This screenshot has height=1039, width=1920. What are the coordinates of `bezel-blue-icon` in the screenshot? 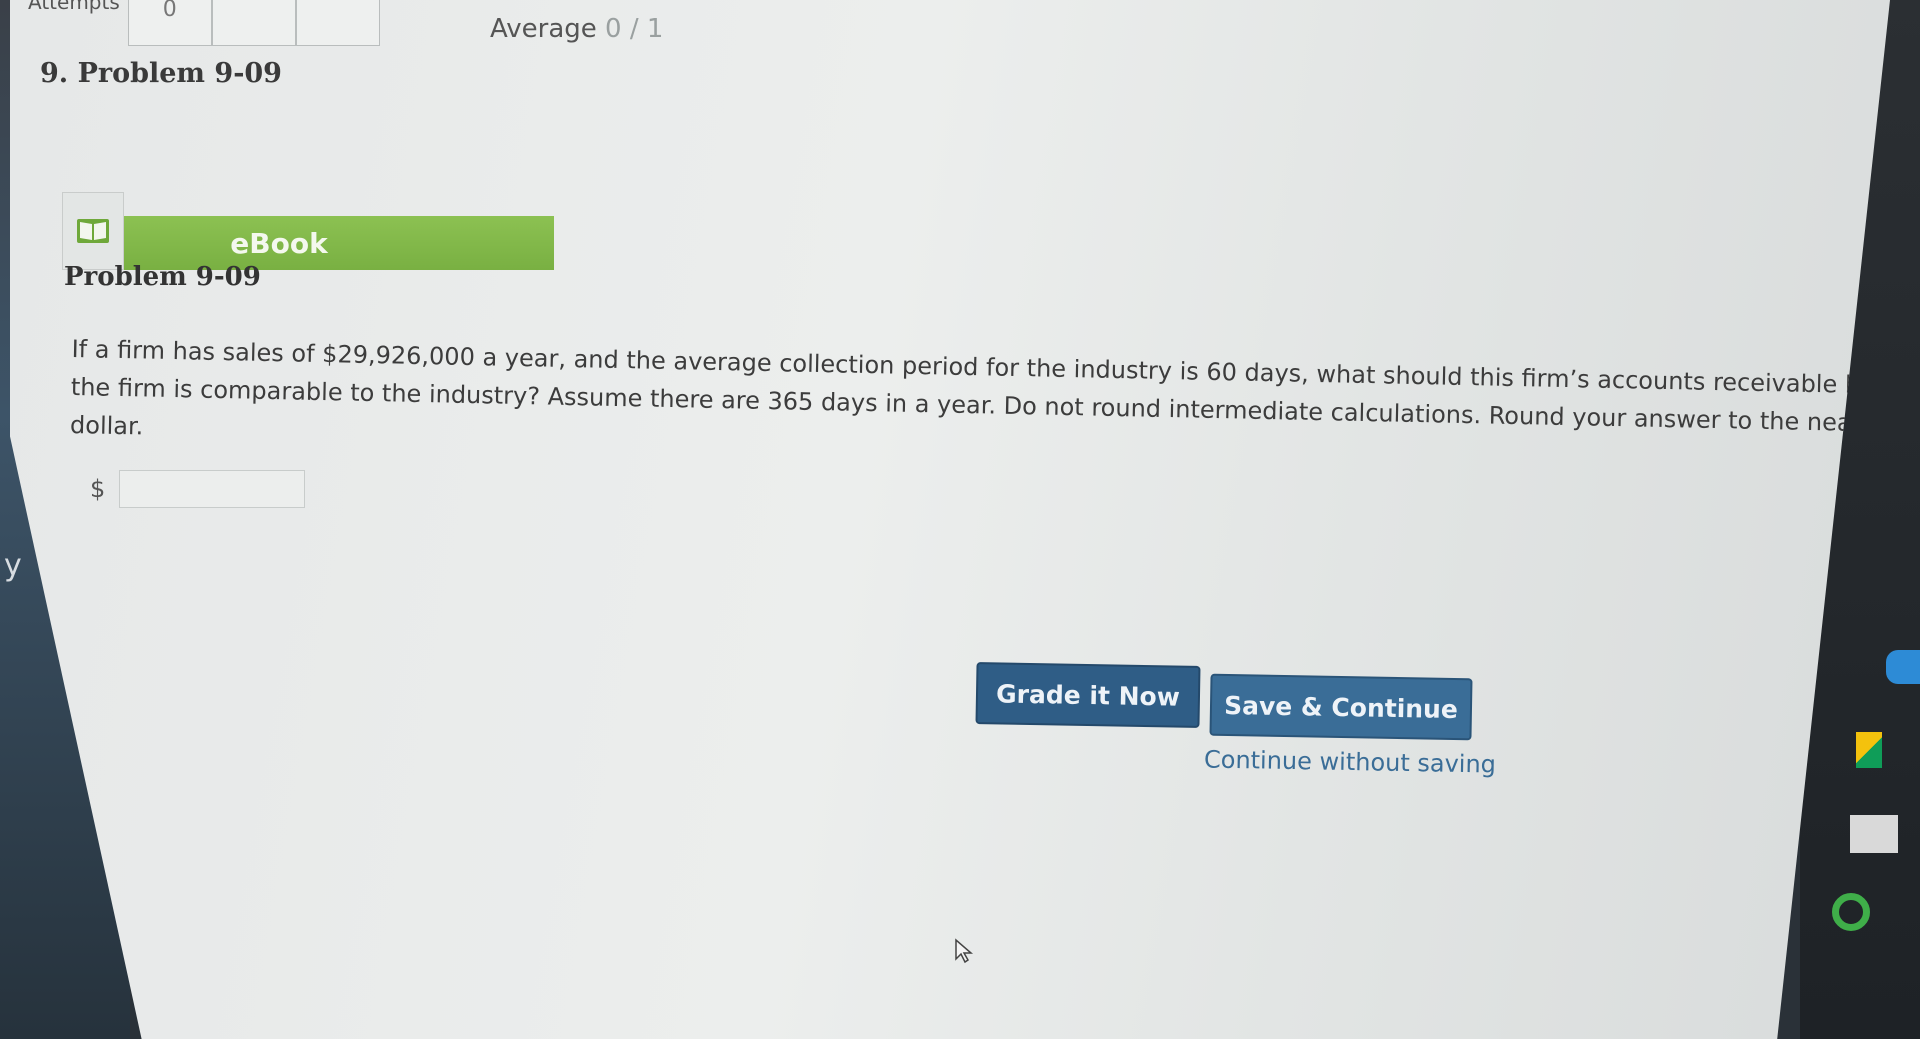 It's located at (1903, 667).